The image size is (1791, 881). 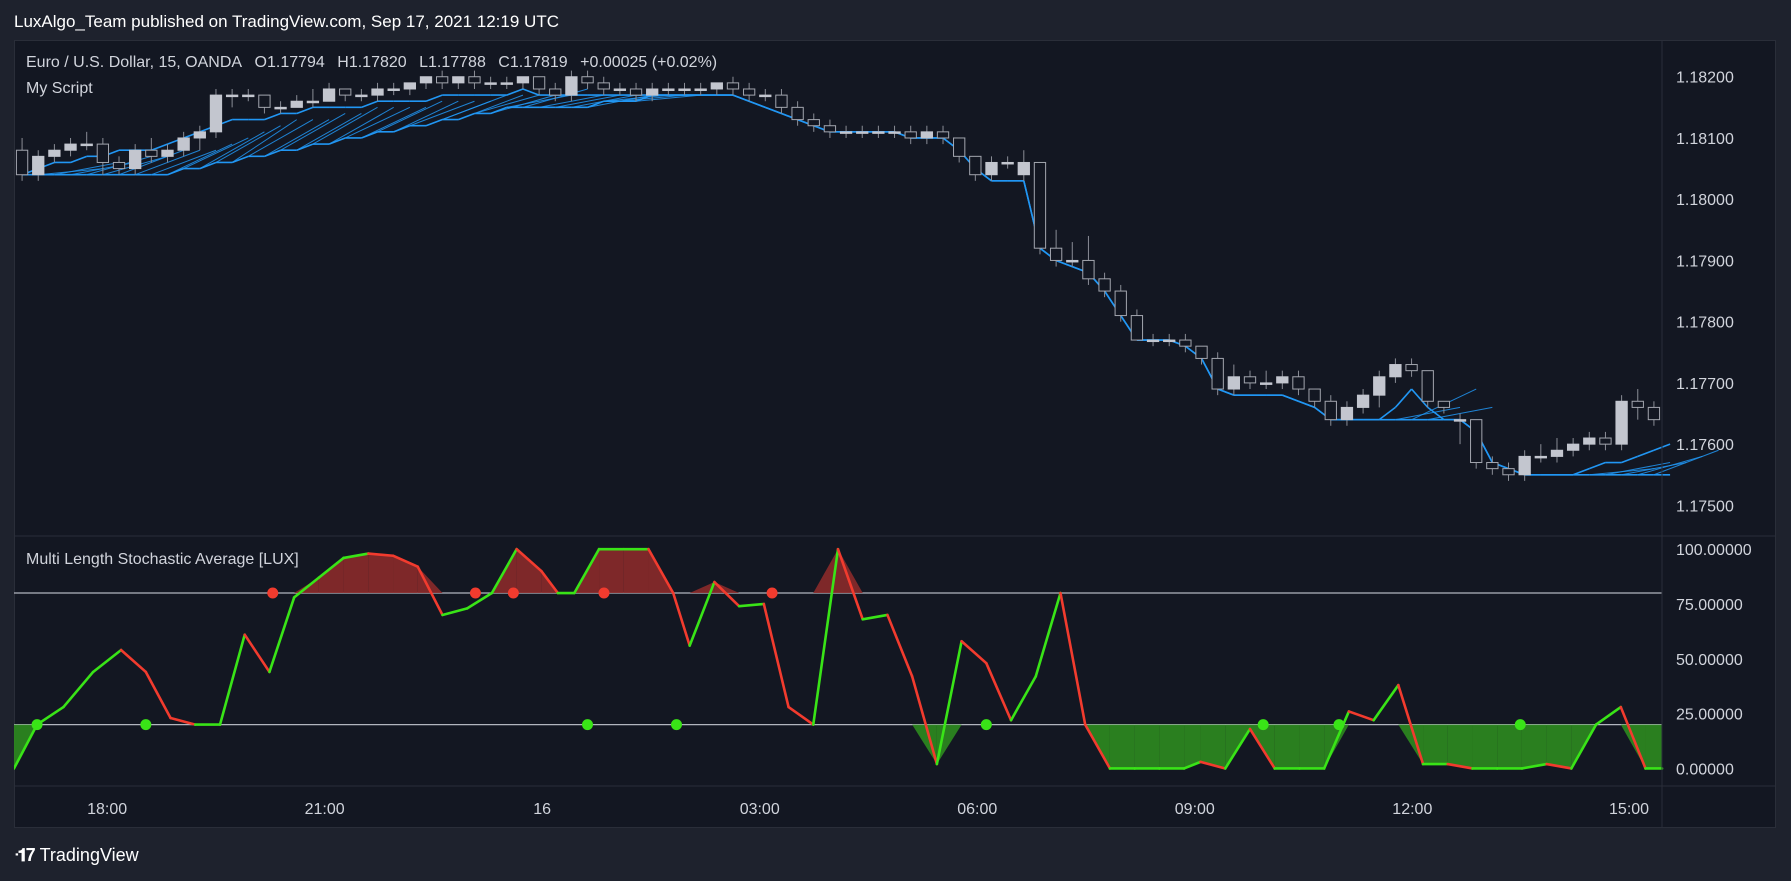 I want to click on price-change: +0.00025 (+0.02%), so click(x=649, y=62).